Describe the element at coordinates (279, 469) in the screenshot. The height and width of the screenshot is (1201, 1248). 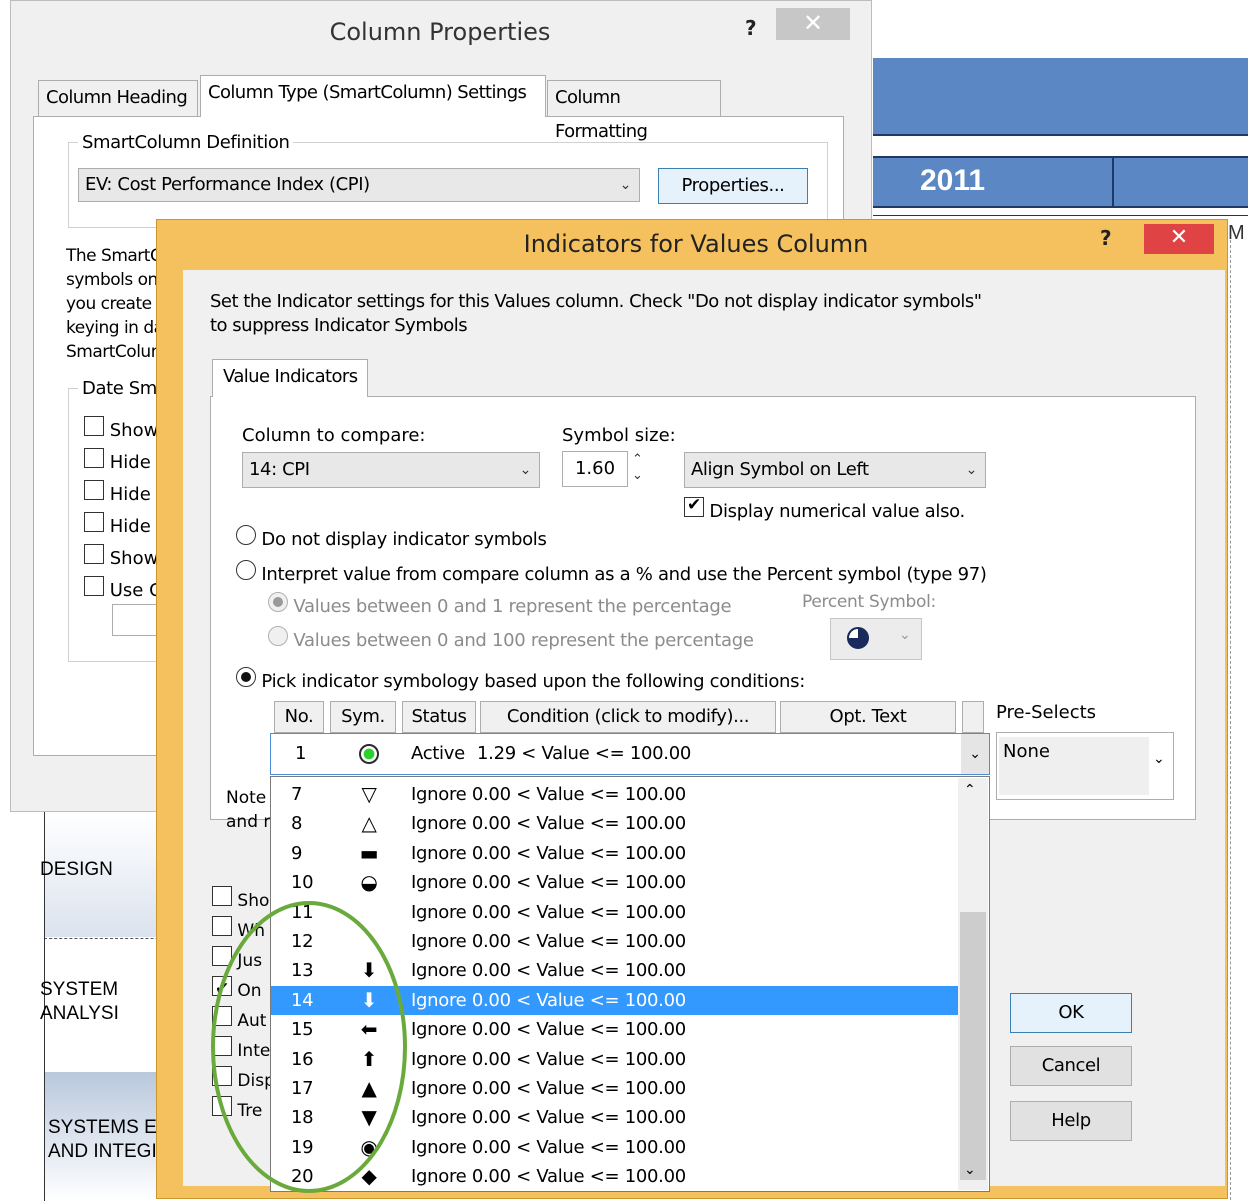
I see `compare-column-value: 14: CPI` at that location.